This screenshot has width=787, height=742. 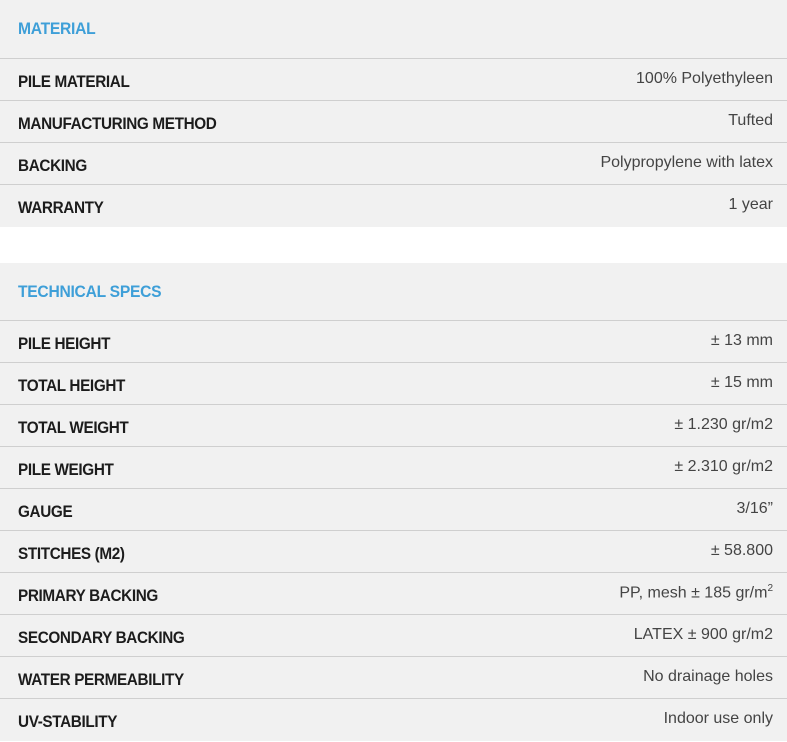 I want to click on spec-label: PRIMARY BACKING, so click(x=88, y=595).